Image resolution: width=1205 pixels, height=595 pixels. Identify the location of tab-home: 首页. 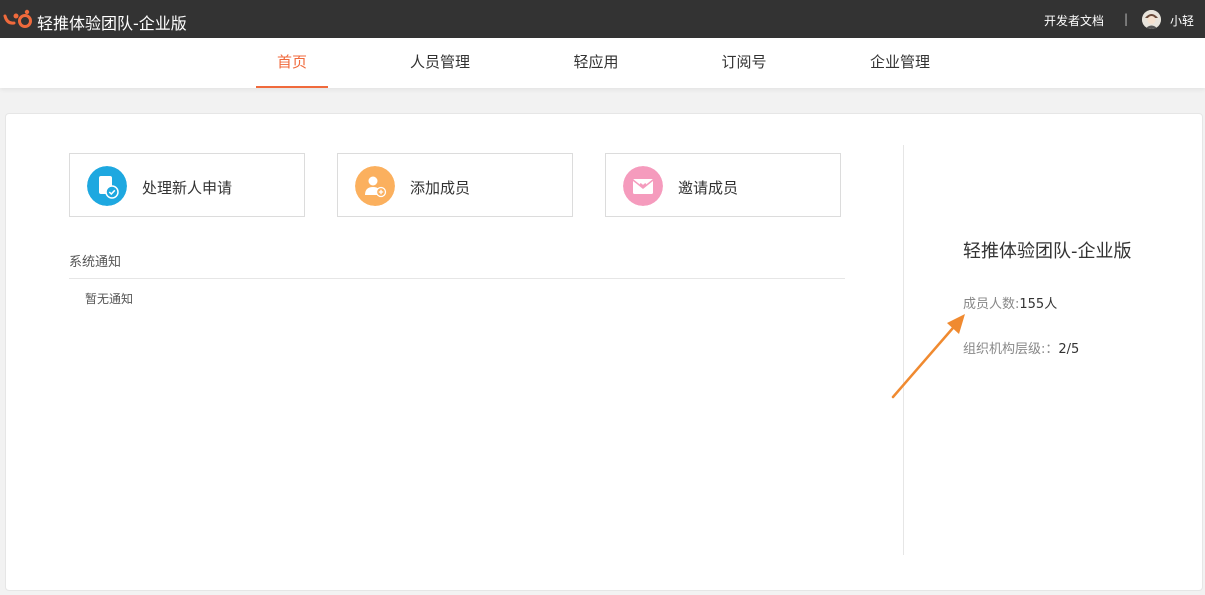
(292, 63).